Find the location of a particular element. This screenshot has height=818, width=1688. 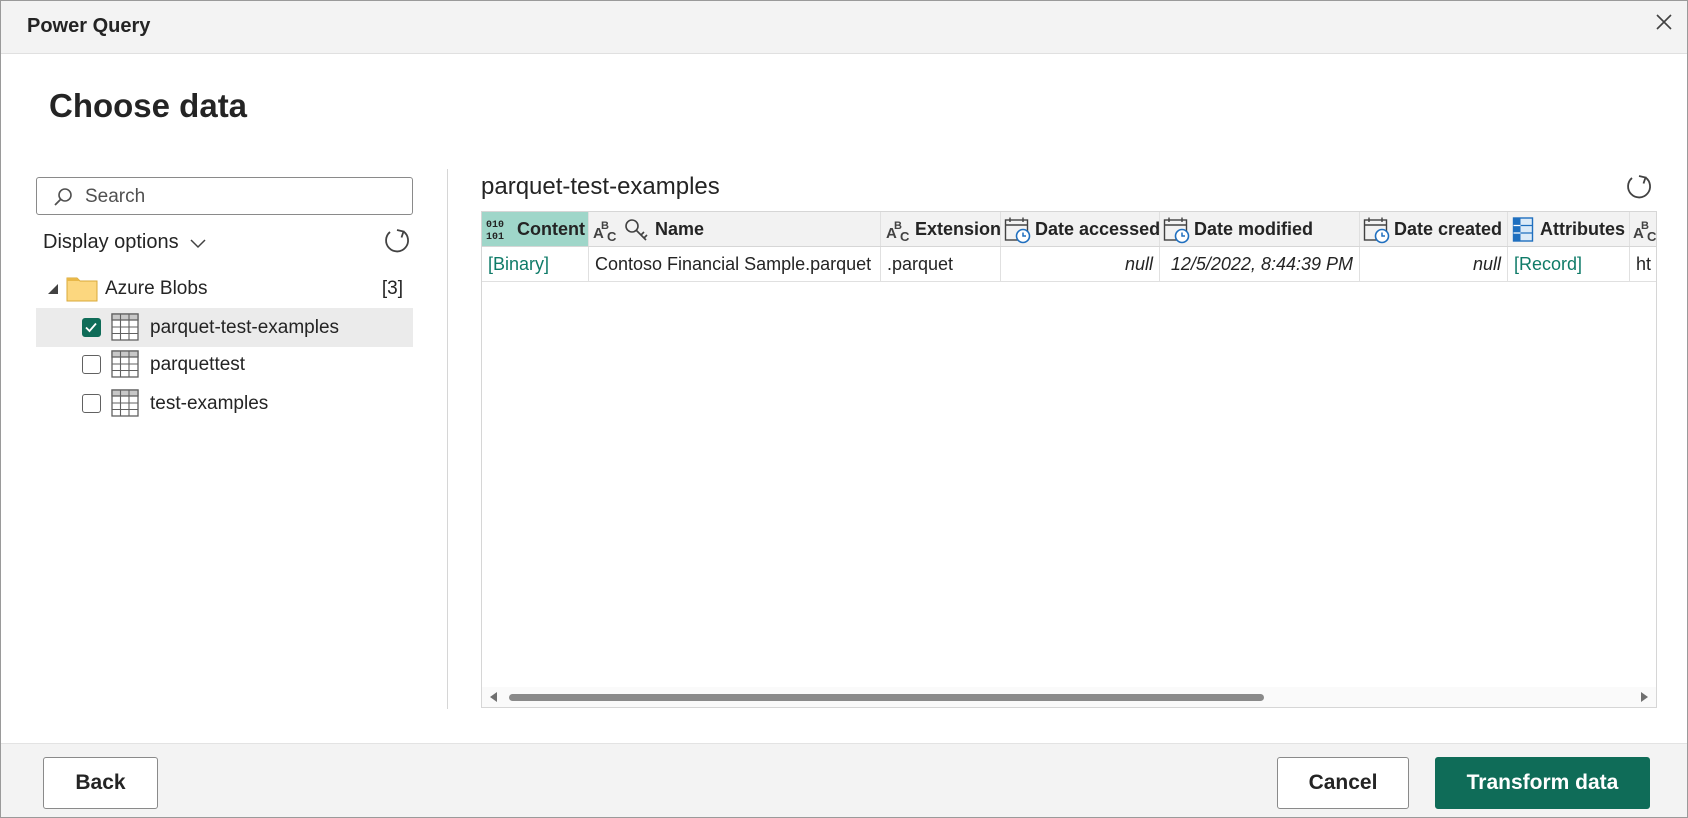

tree-item-label: parquettest is located at coordinates (198, 364).